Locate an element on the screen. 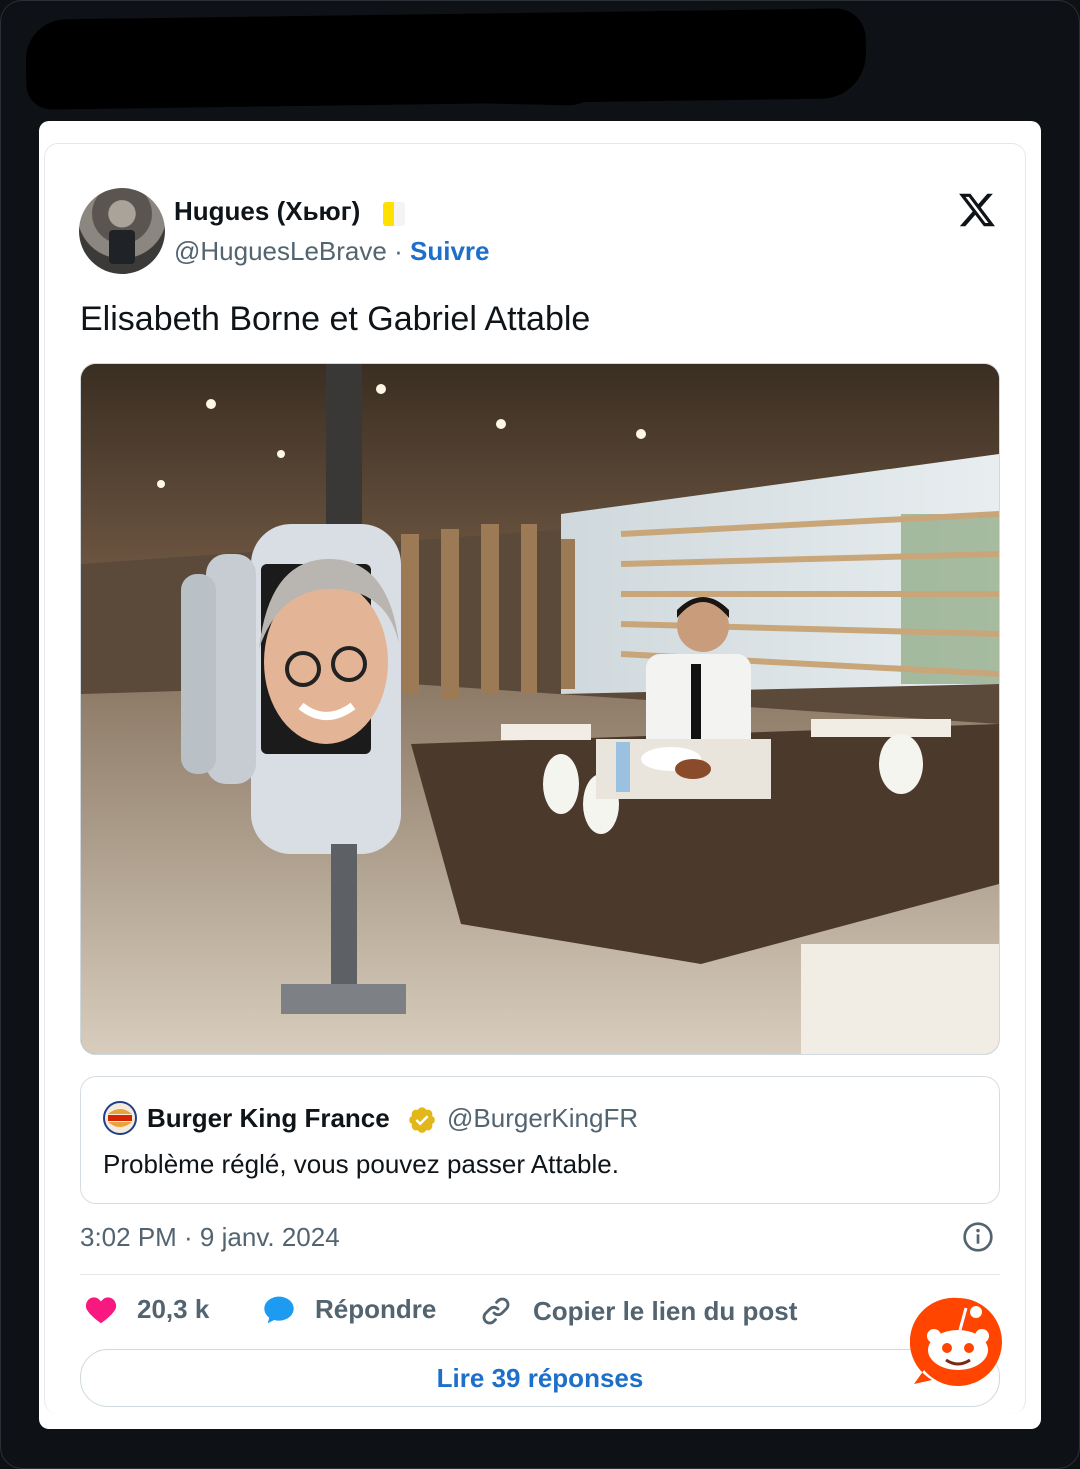 This screenshot has height=1469, width=1080. tweet-text: Elisabeth Borne et Gabriel Attable is located at coordinates (335, 319).